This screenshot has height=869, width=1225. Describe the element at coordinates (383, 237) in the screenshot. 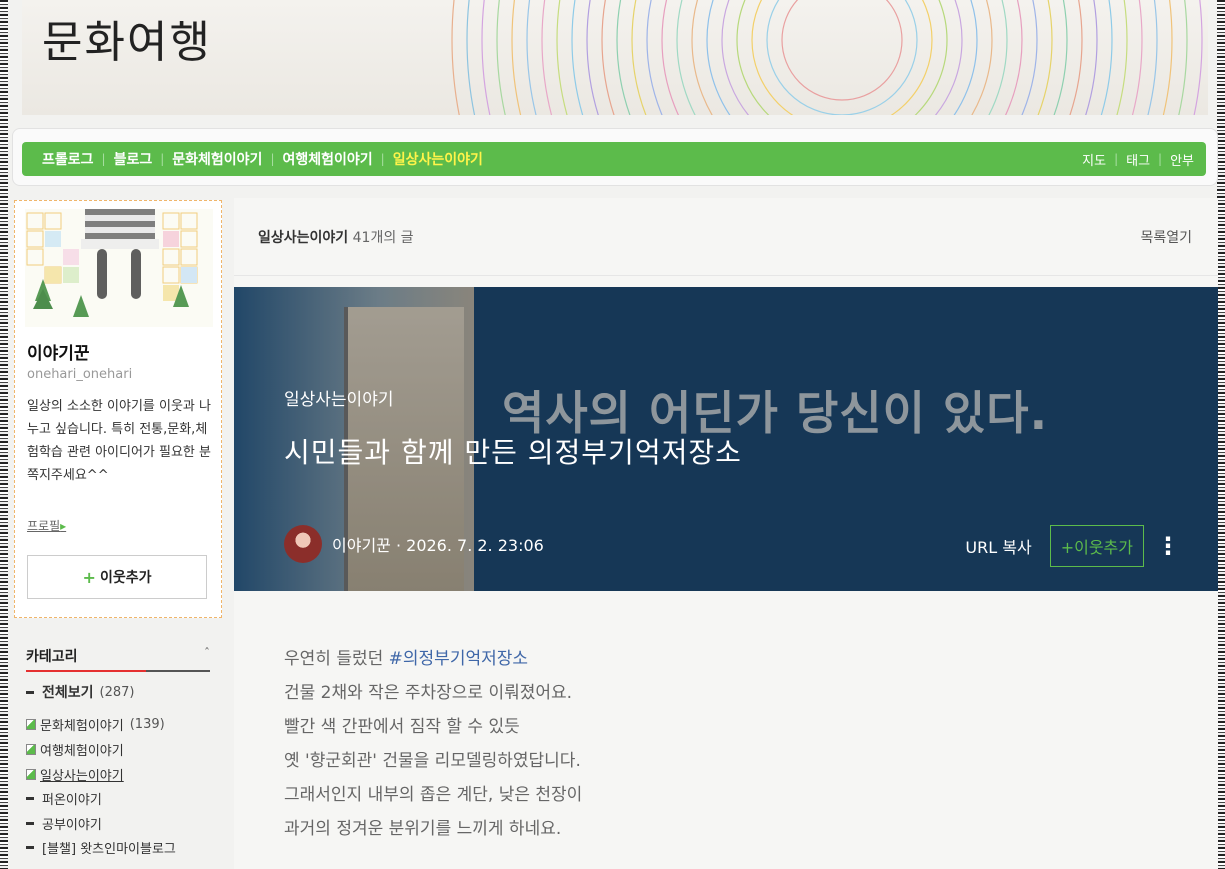

I see `post-count: 41개의 글` at that location.